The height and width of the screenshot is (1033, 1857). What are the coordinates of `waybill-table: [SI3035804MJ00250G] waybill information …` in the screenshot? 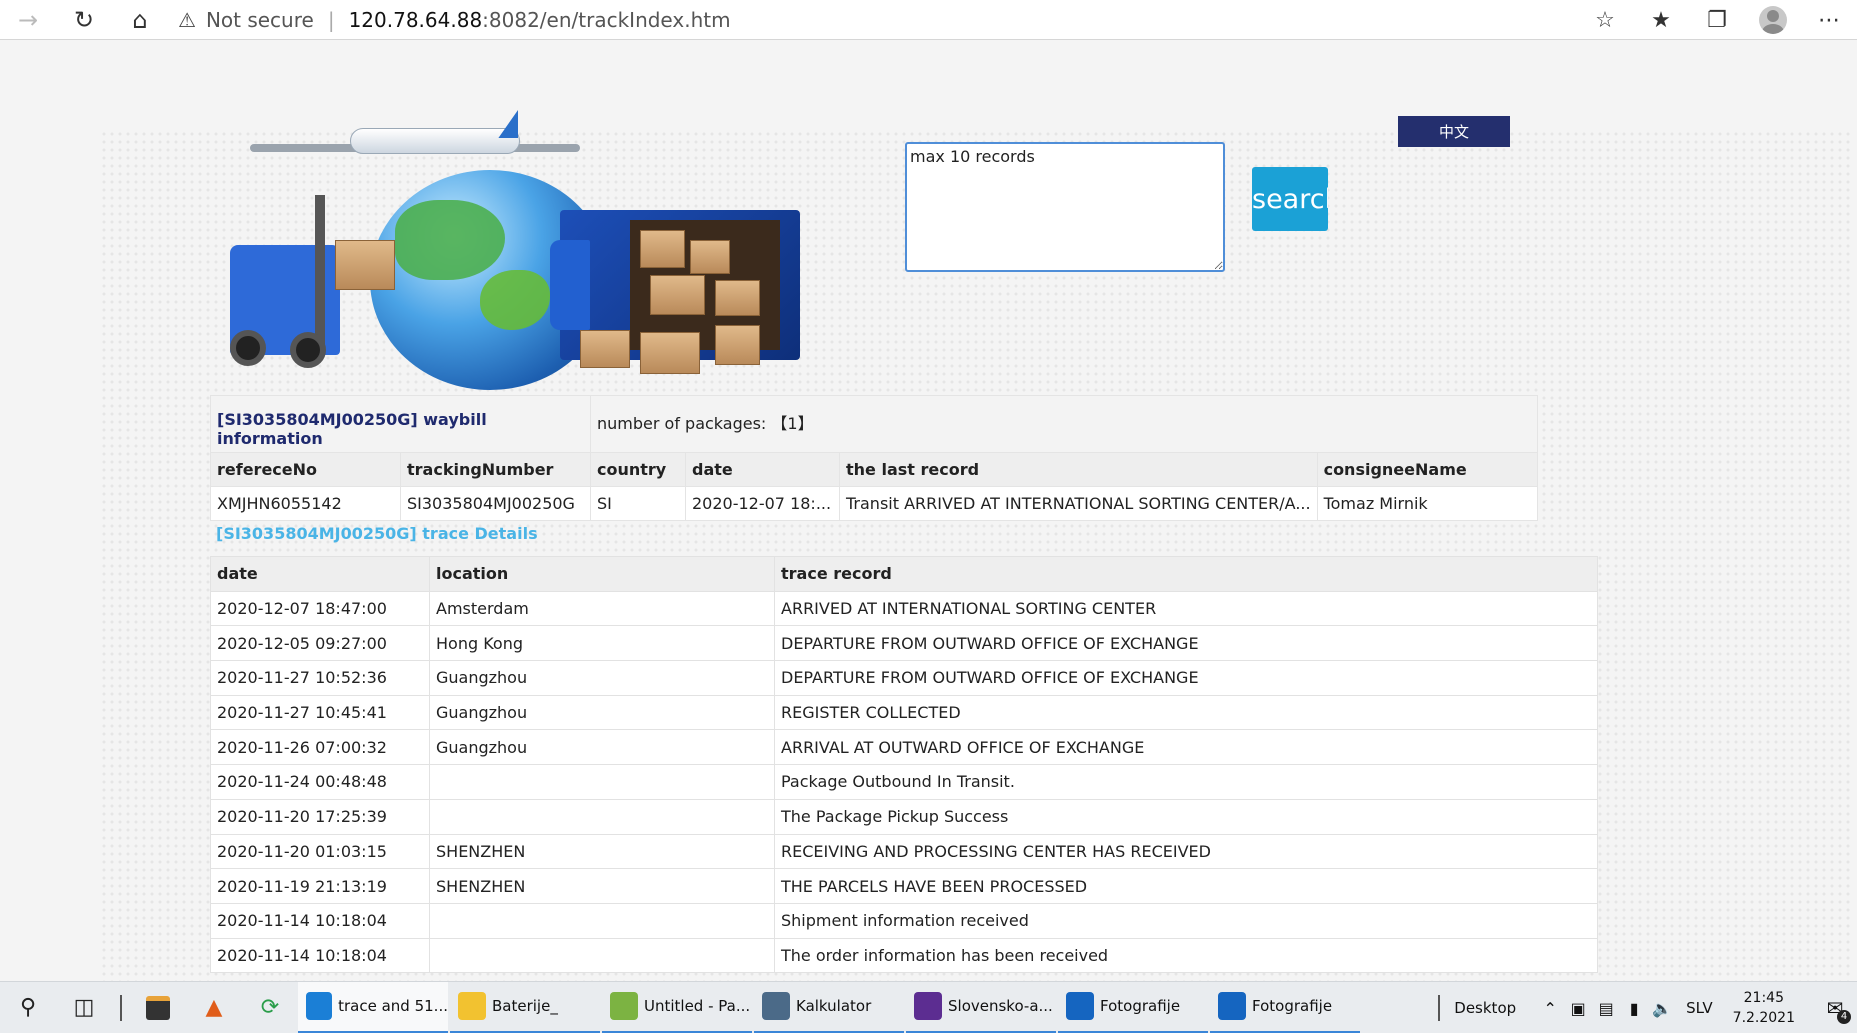 It's located at (874, 458).